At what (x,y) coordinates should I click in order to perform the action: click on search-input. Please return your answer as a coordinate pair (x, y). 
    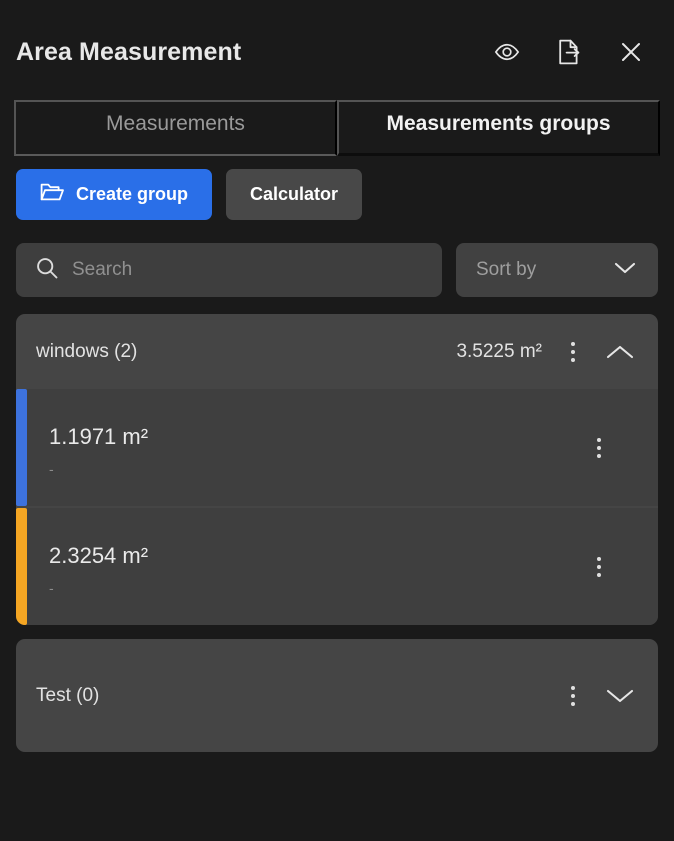
    Looking at the image, I should click on (247, 270).